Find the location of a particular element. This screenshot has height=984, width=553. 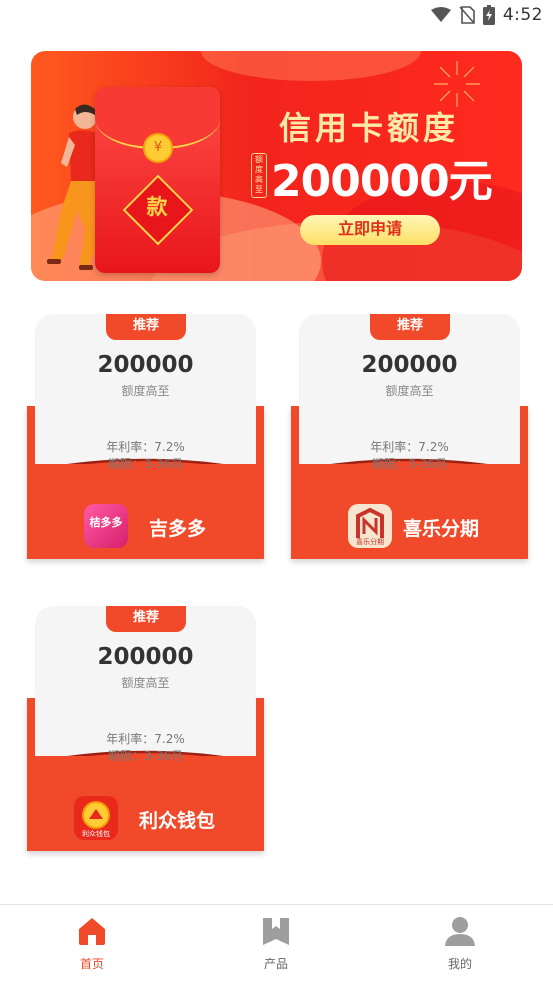

tab-products: 产品 is located at coordinates (276, 944).